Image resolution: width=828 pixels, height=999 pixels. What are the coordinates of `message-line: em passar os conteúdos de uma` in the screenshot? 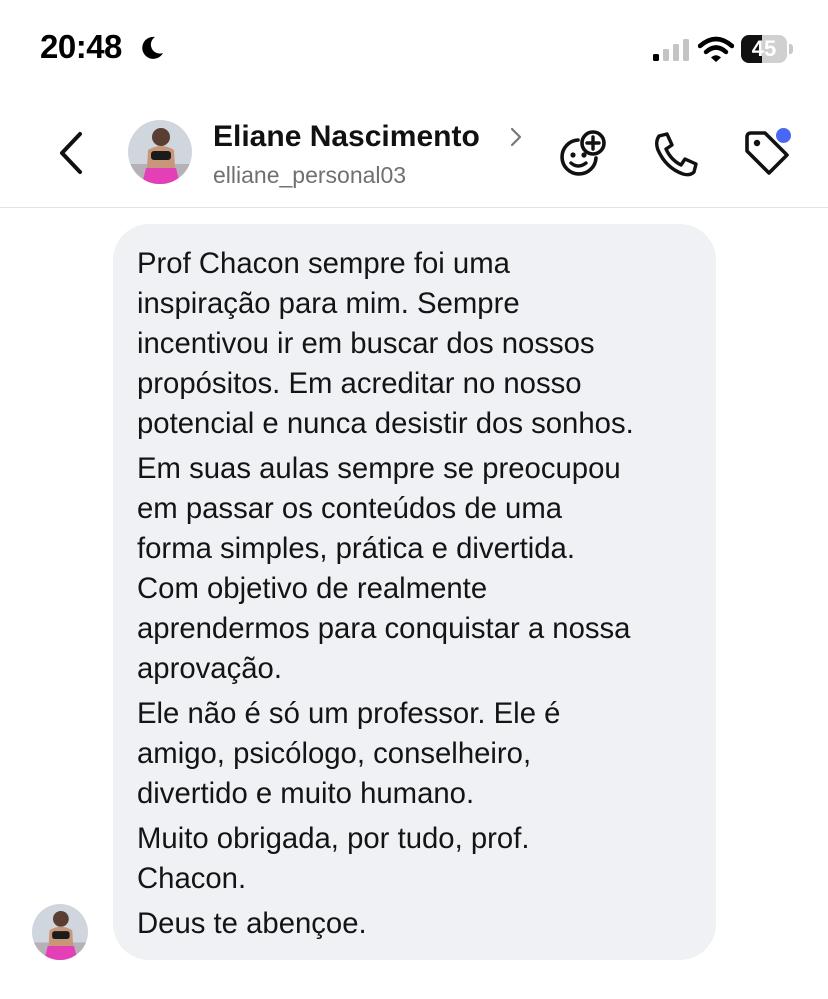 It's located at (350, 508).